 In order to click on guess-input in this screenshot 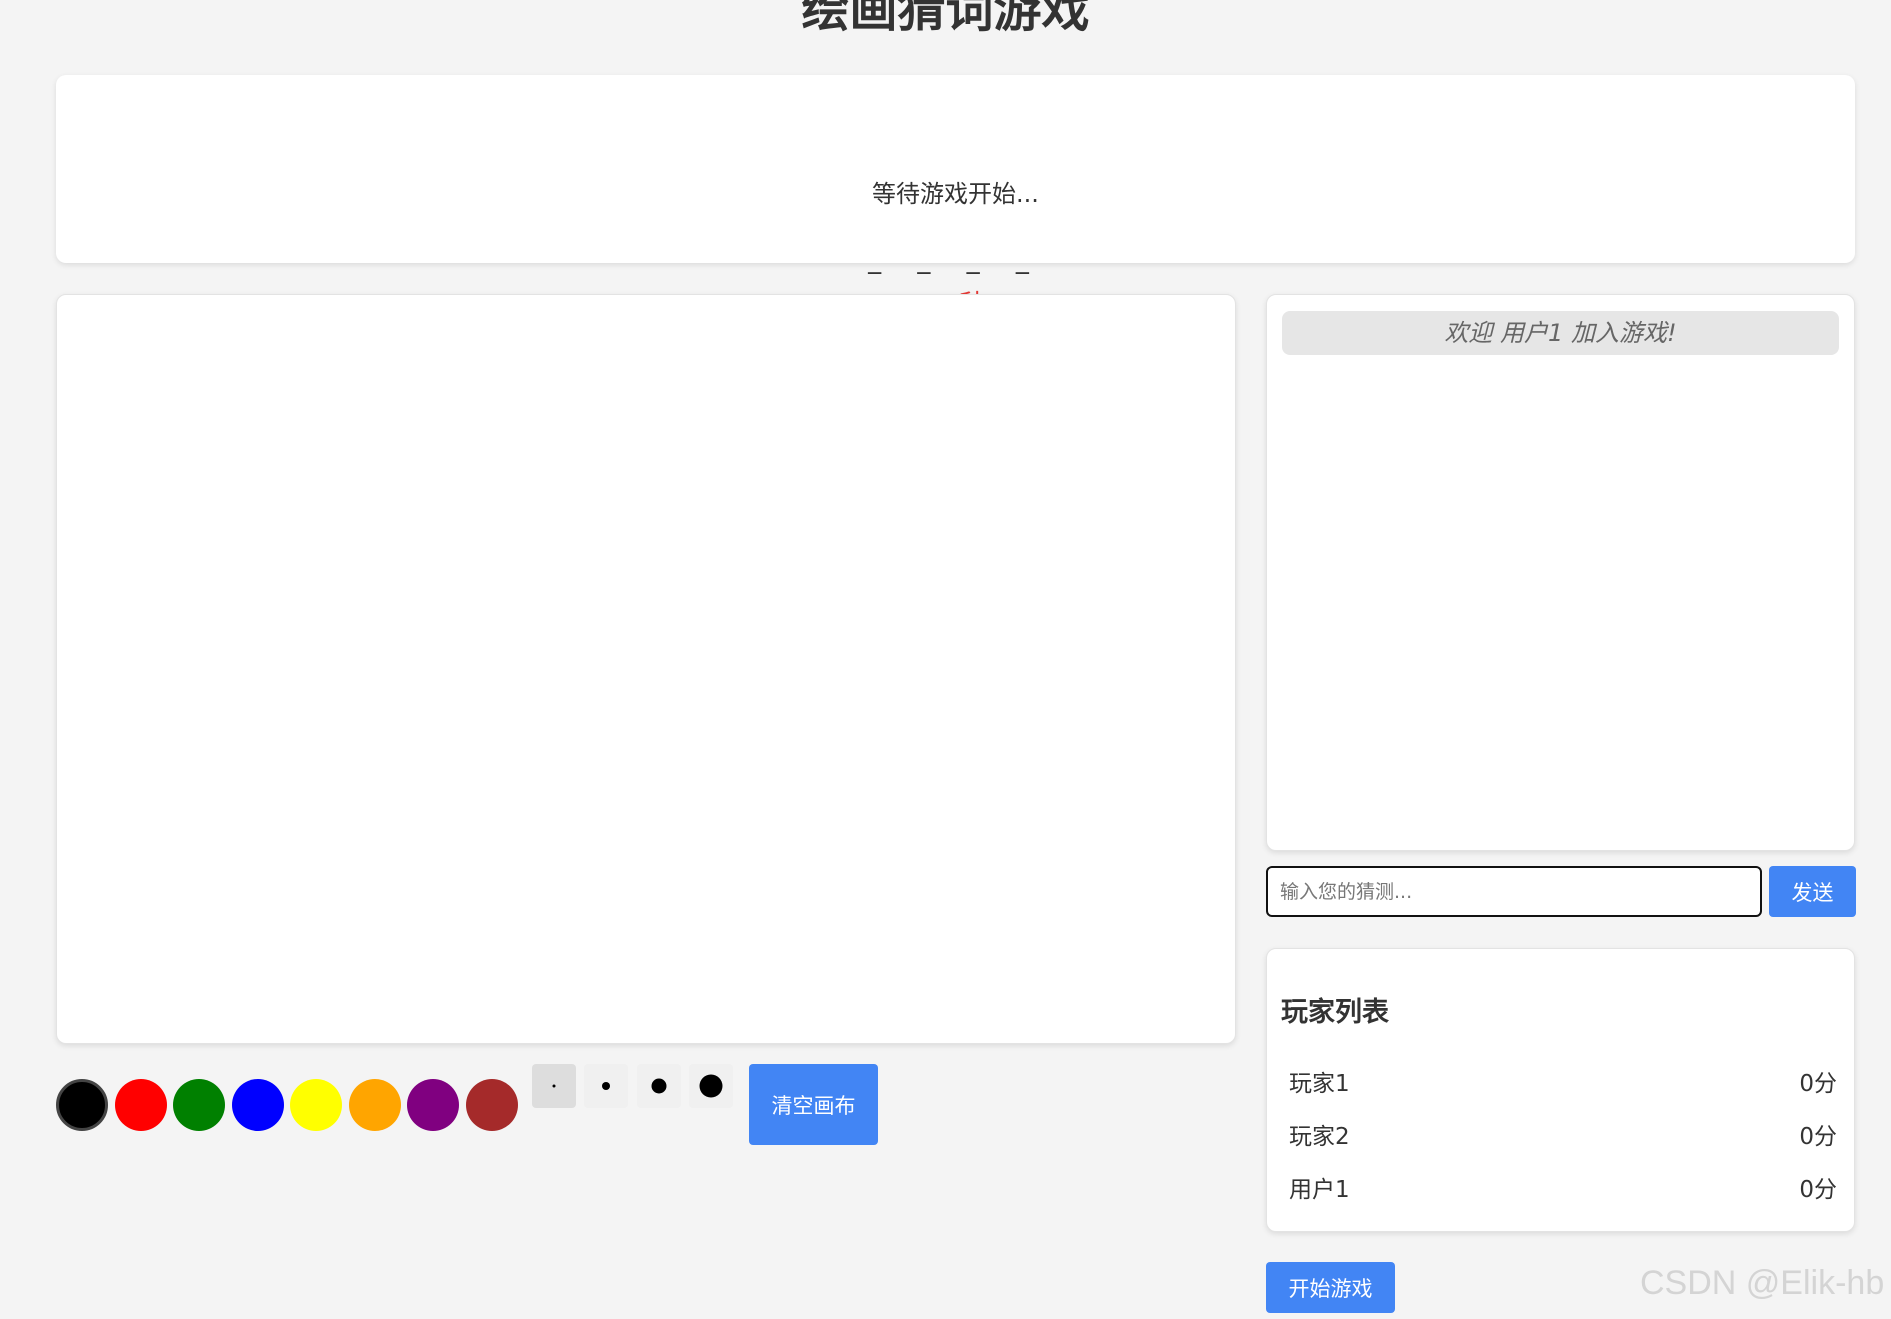, I will do `click(1514, 891)`.